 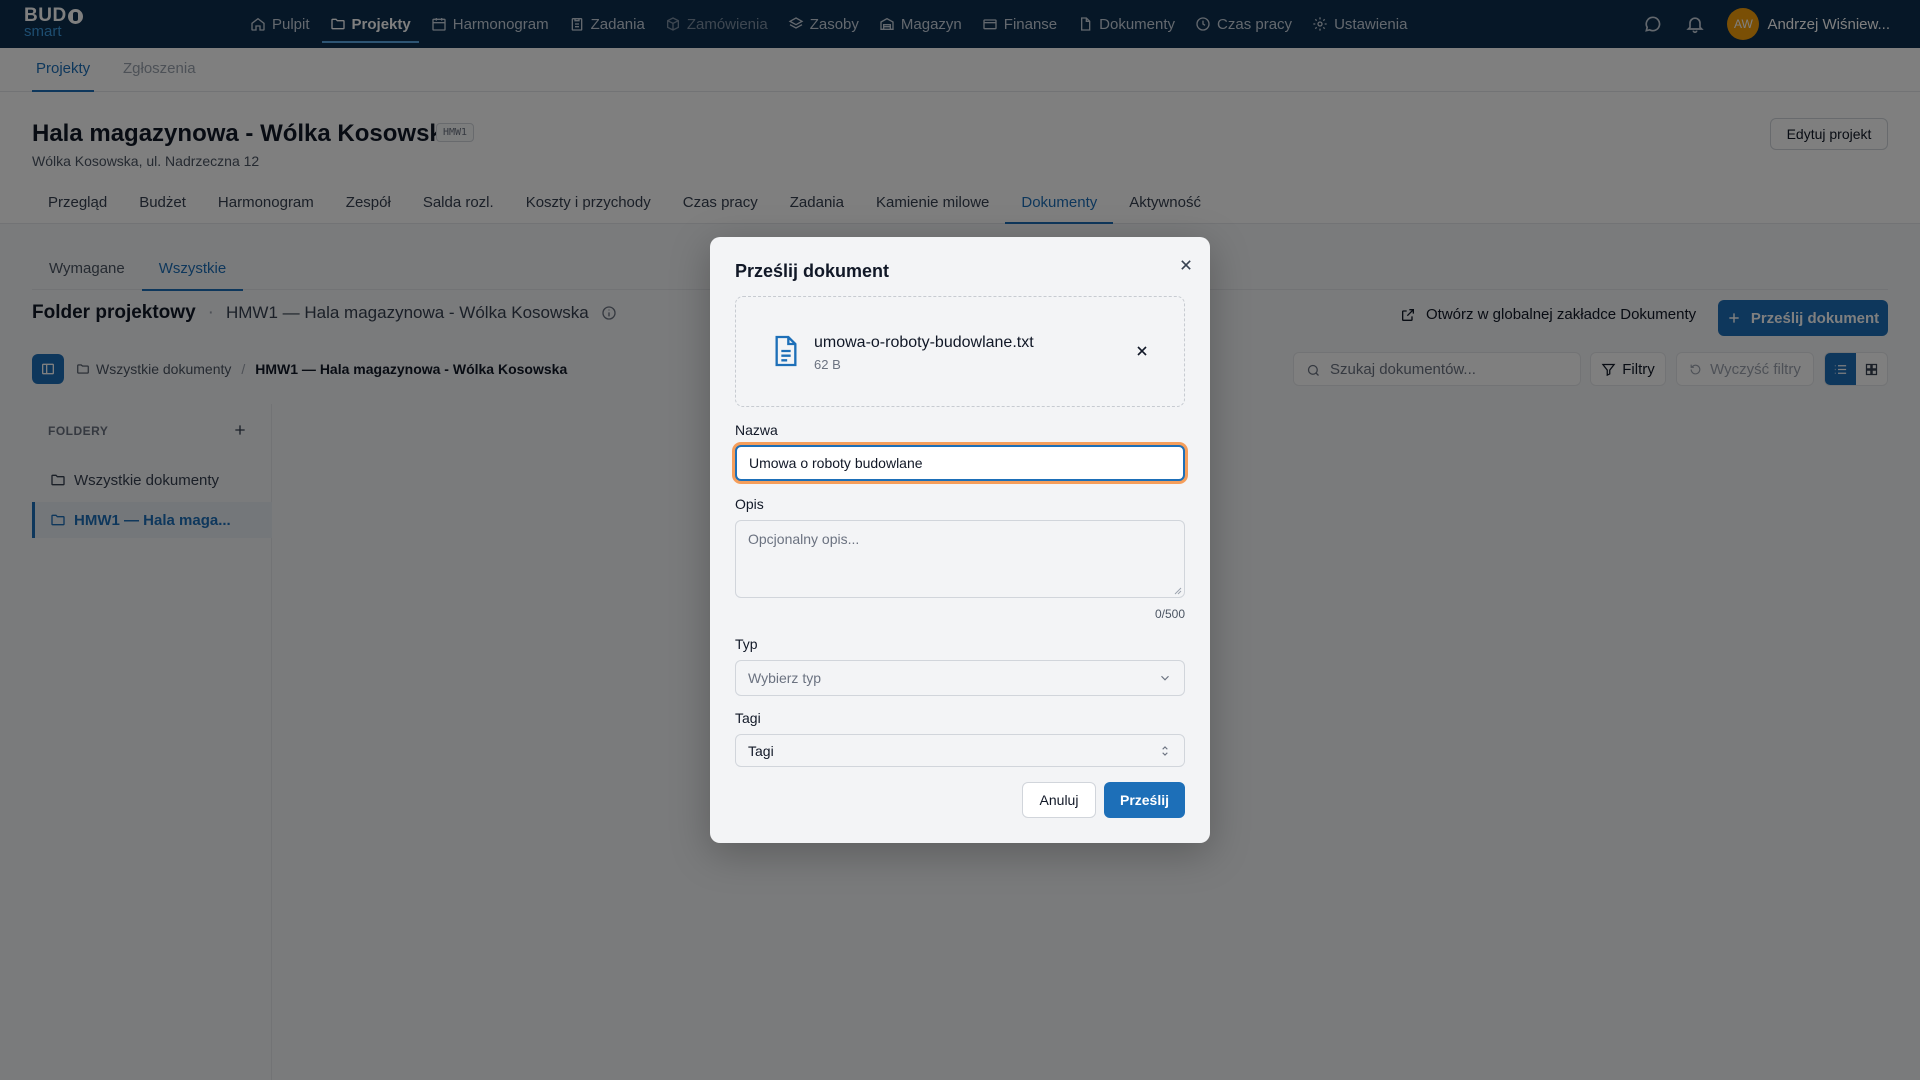 What do you see at coordinates (1144, 800) in the screenshot?
I see `submit-button: Prześlij` at bounding box center [1144, 800].